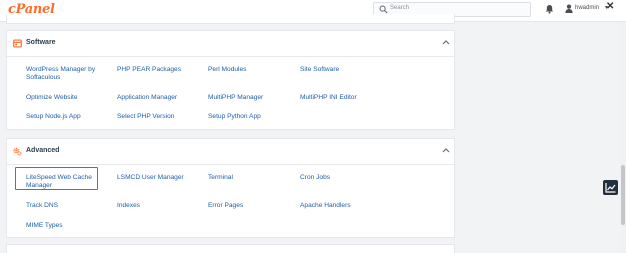 This screenshot has width=626, height=253. What do you see at coordinates (53, 117) in the screenshot?
I see `link-setup-nodejs-app: Setup Node.js App` at bounding box center [53, 117].